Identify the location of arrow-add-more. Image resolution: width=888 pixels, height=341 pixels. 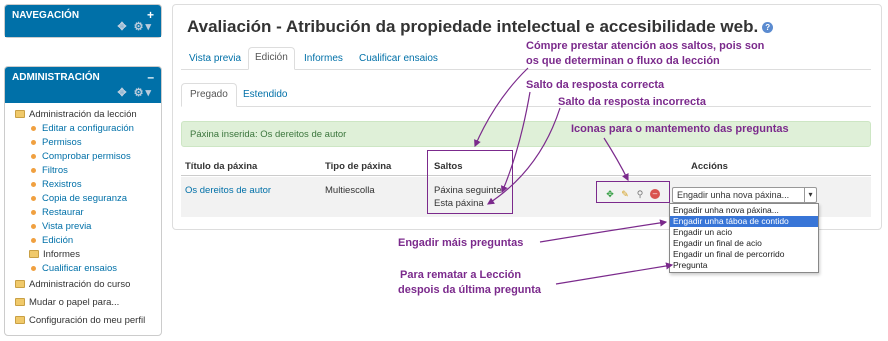
(603, 231).